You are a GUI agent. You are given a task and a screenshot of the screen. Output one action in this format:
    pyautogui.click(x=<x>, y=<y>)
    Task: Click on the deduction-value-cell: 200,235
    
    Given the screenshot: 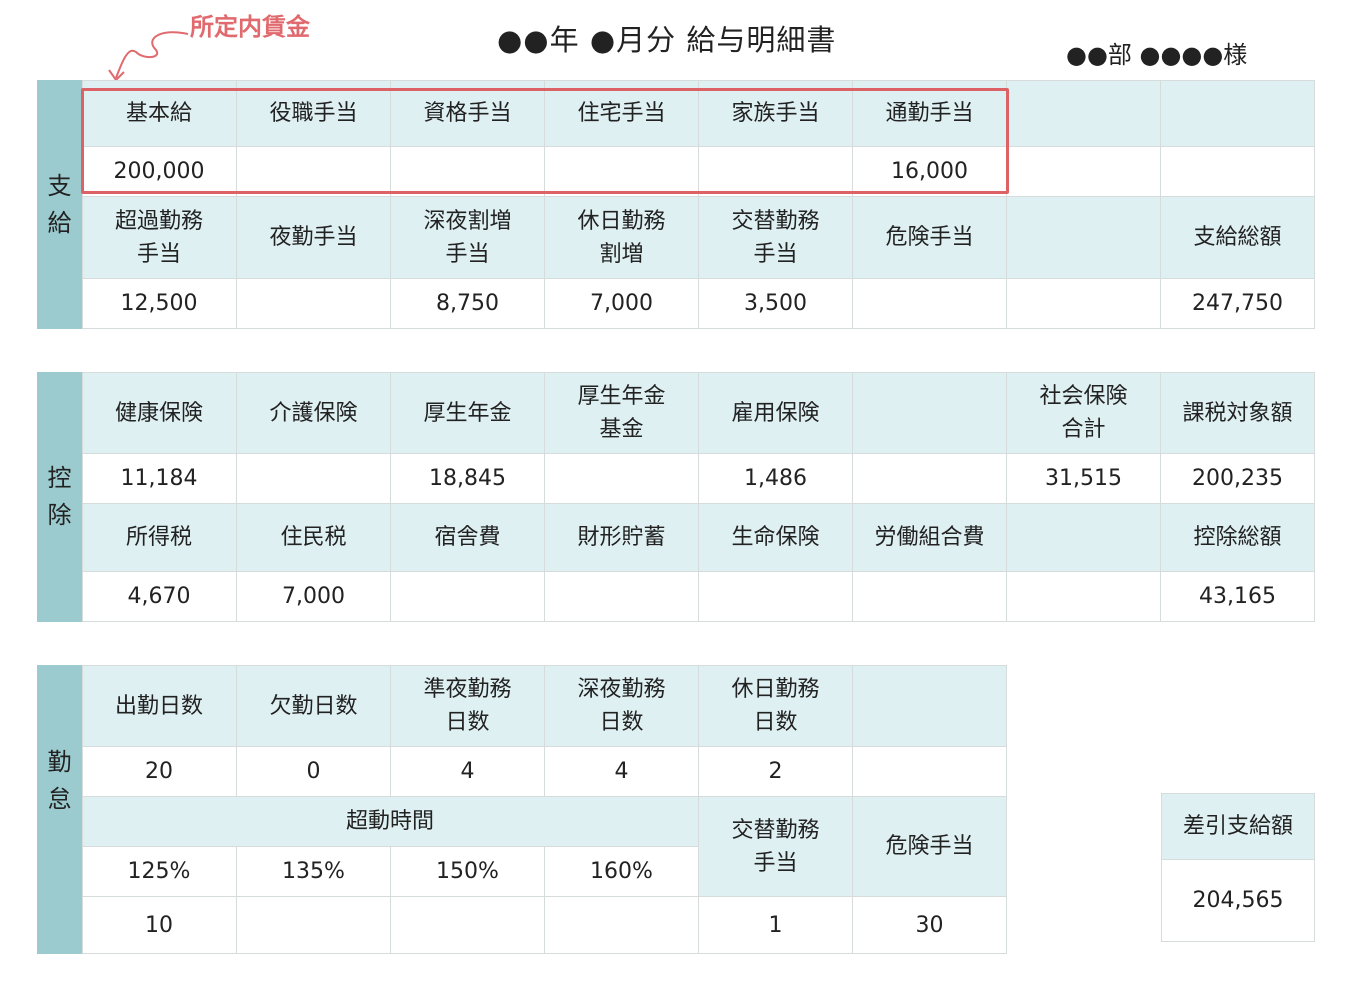 What is the action you would take?
    pyautogui.click(x=1238, y=479)
    